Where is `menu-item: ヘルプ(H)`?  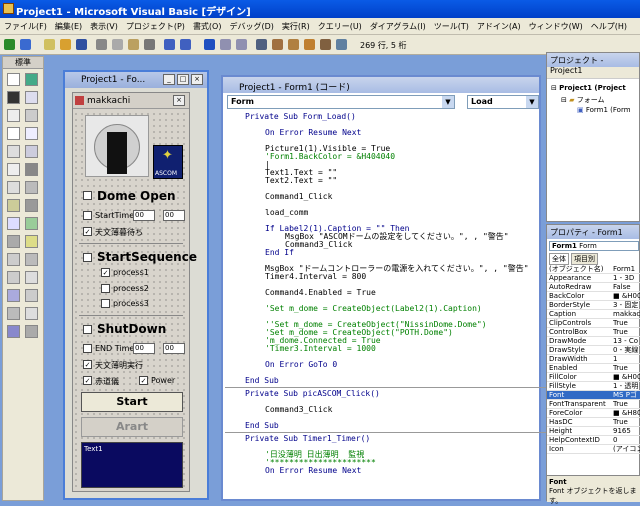
menu-item: ヘルプ(H) is located at coordinates (609, 26).